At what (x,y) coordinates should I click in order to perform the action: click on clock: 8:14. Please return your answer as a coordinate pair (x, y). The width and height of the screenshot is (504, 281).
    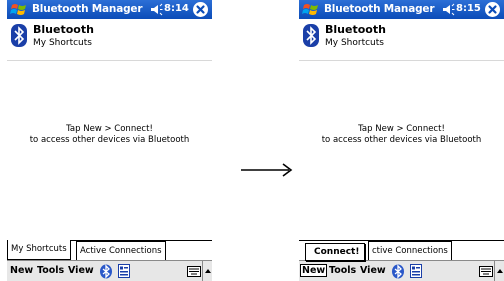
    Looking at the image, I should click on (176, 8).